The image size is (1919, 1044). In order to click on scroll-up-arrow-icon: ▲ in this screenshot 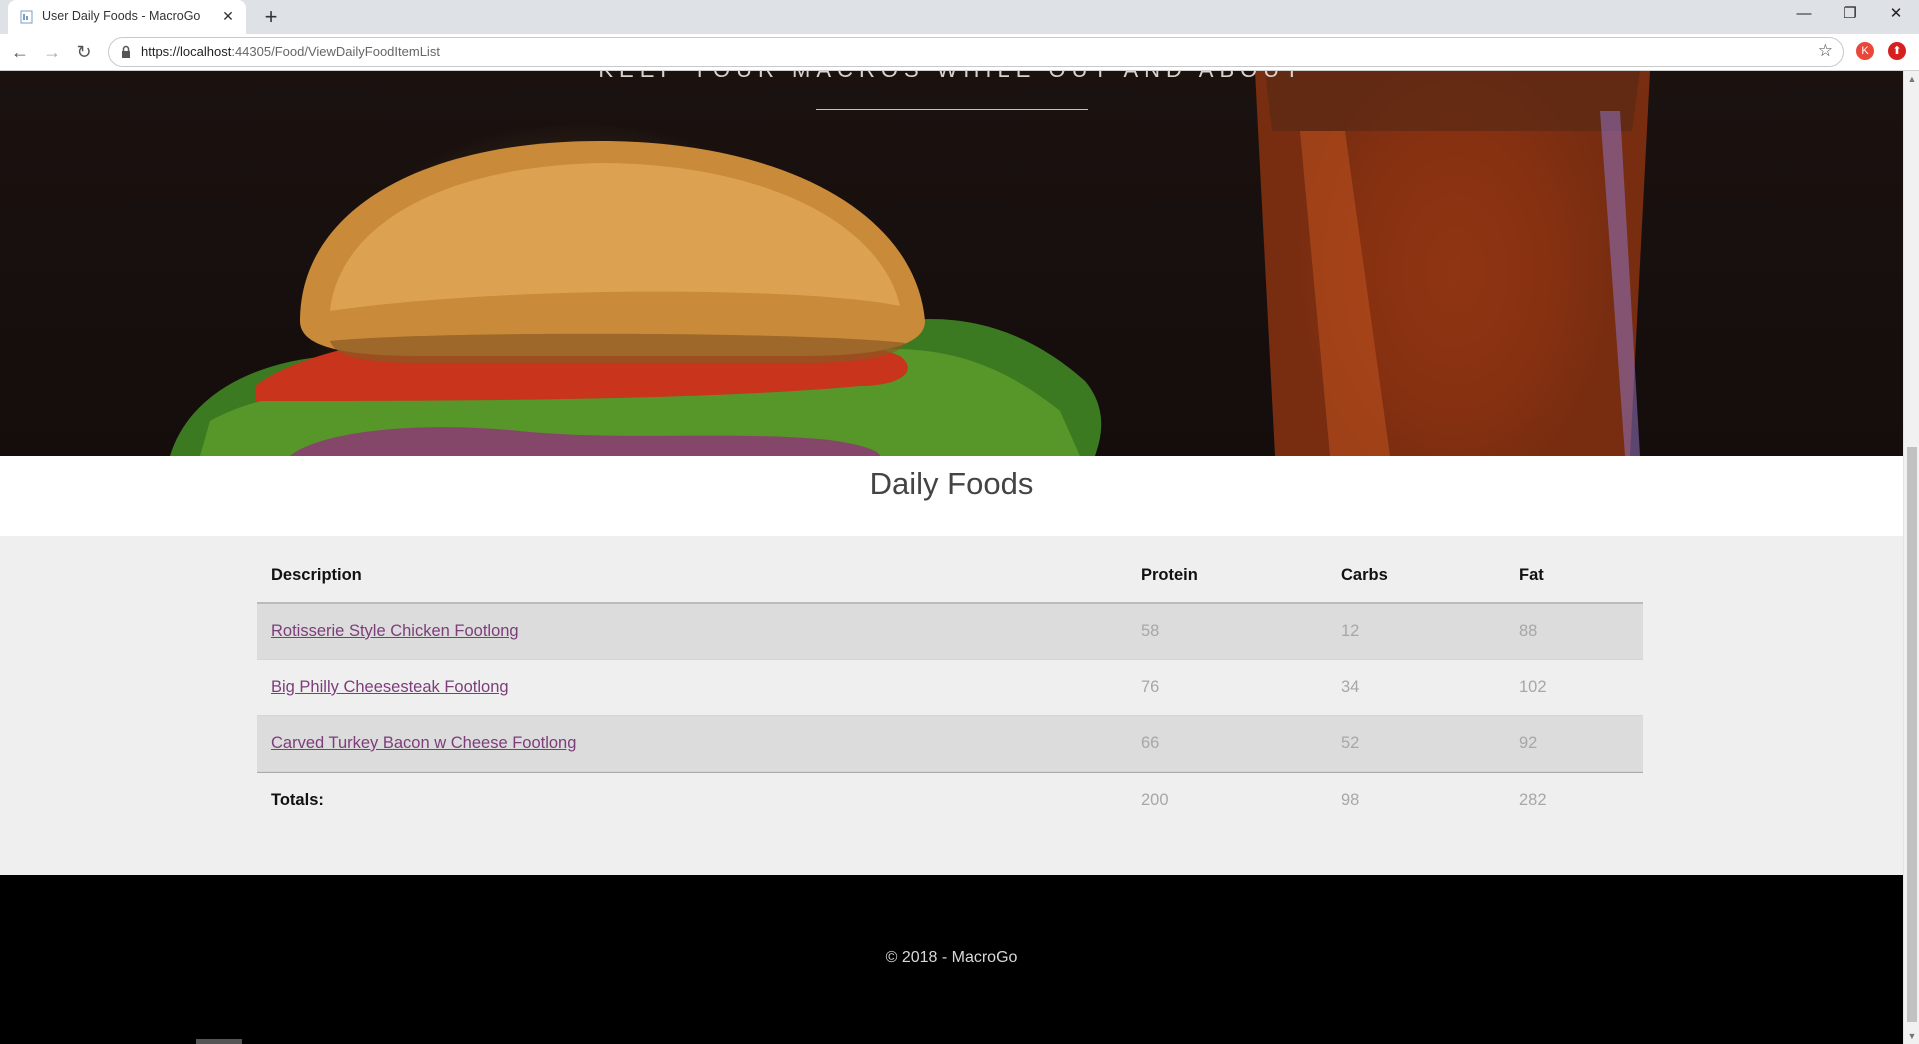, I will do `click(1911, 79)`.